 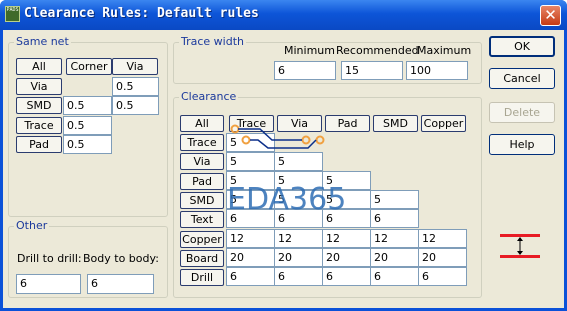 What do you see at coordinates (202, 181) in the screenshot?
I see `clearance-row-pad: Pad` at bounding box center [202, 181].